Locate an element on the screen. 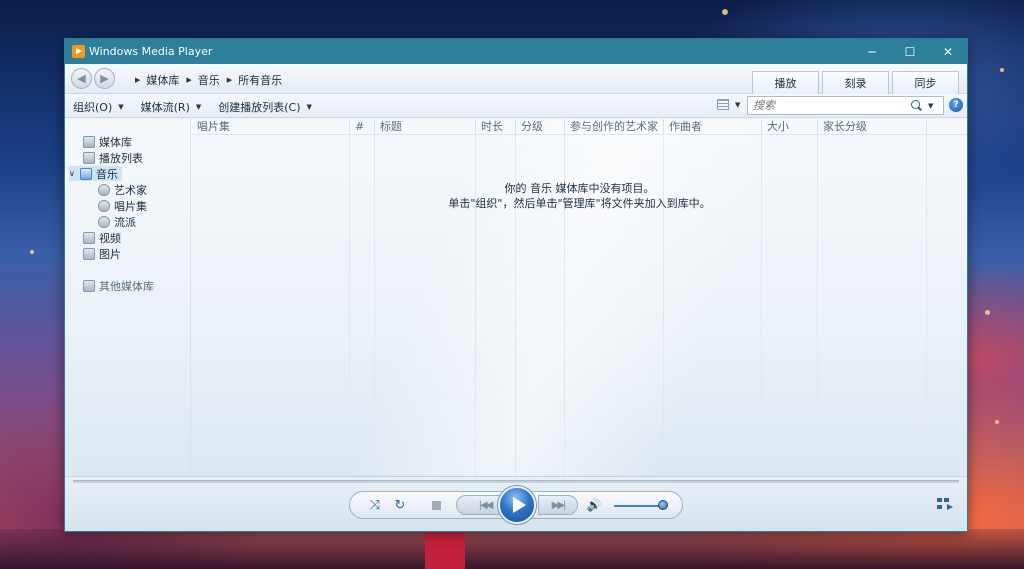  stop-button is located at coordinates (436, 505).